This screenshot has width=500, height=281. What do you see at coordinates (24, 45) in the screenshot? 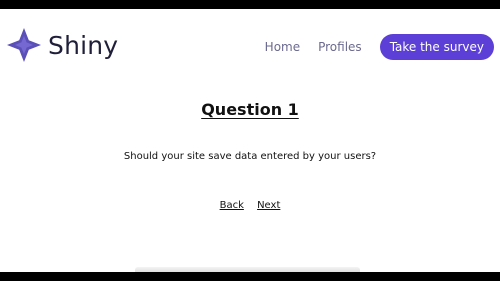
I see `sparkle-icon` at bounding box center [24, 45].